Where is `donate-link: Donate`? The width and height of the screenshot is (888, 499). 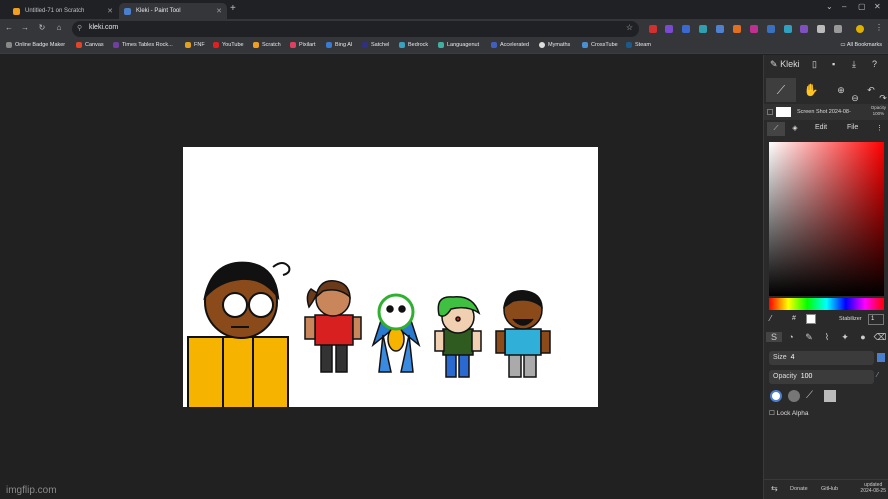 donate-link: Donate is located at coordinates (799, 489).